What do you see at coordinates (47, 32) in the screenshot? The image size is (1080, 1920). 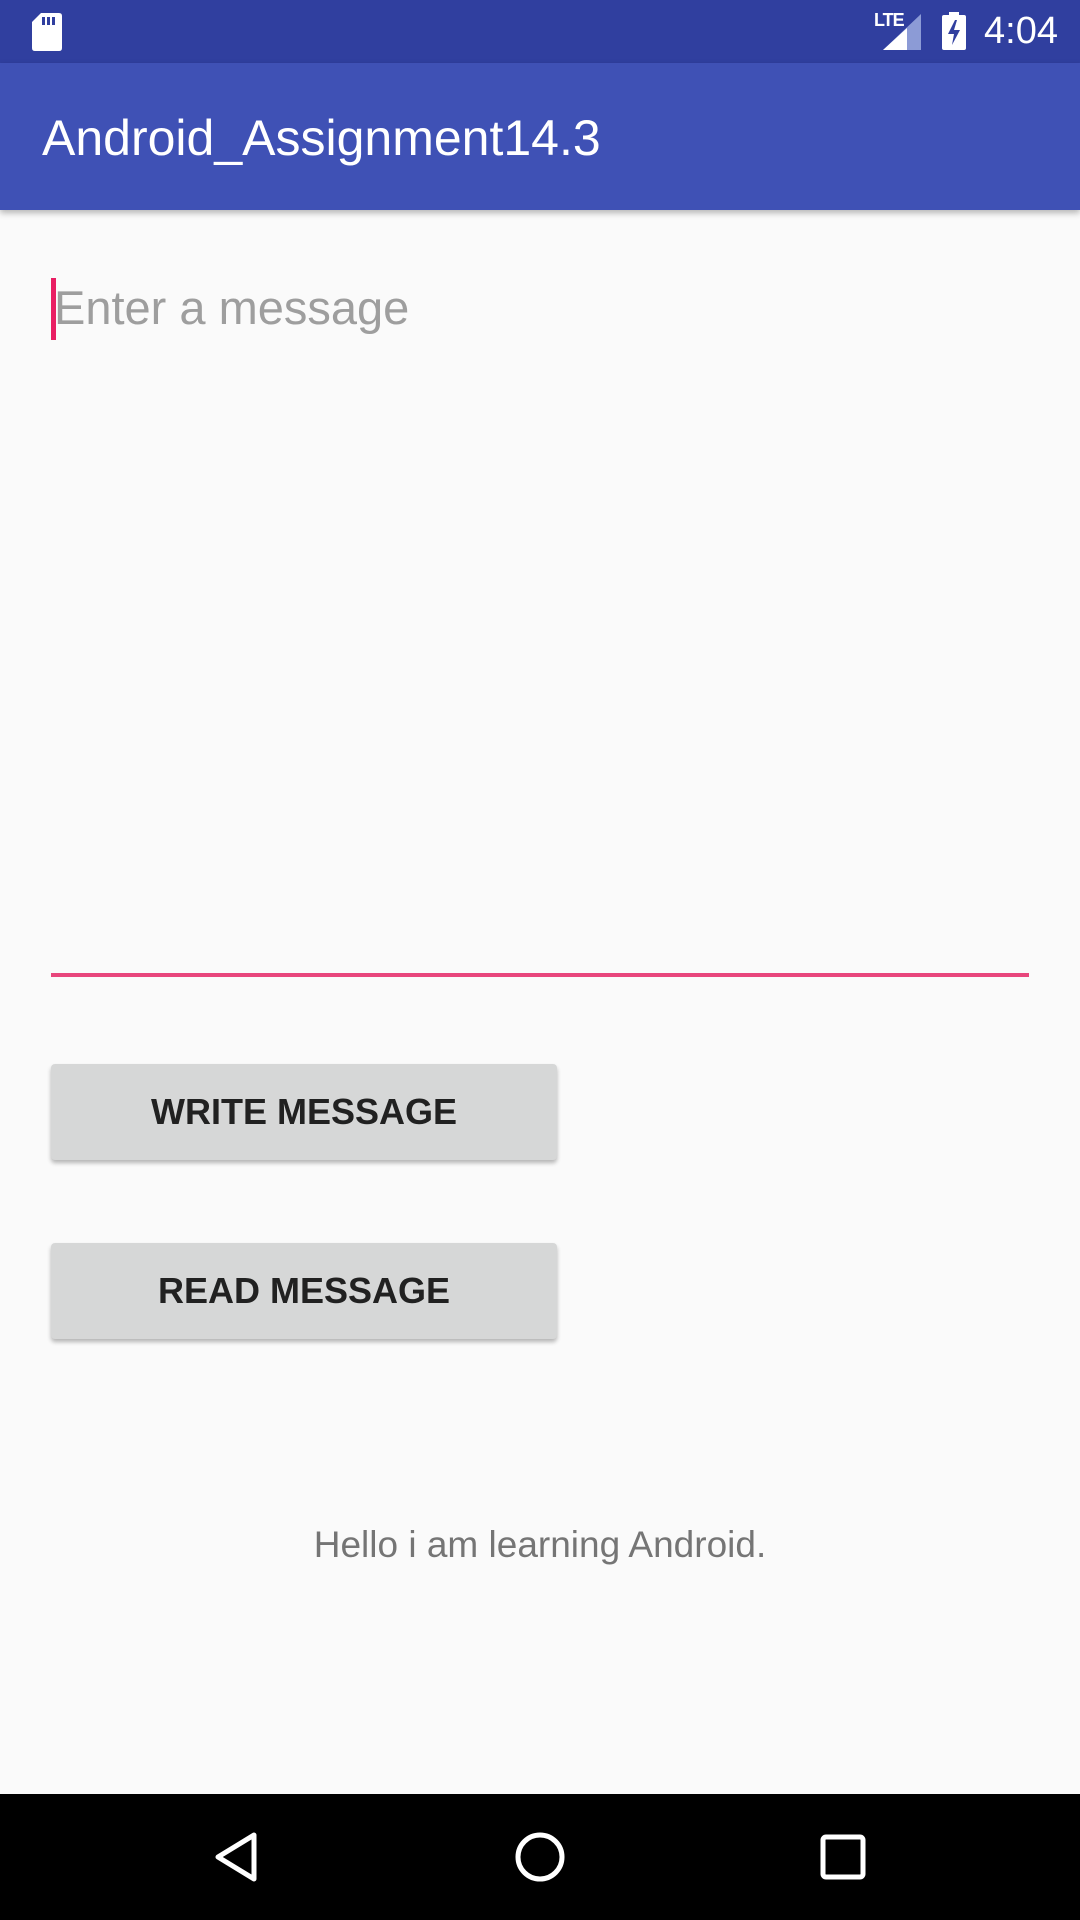 I see `sd-card-icon` at bounding box center [47, 32].